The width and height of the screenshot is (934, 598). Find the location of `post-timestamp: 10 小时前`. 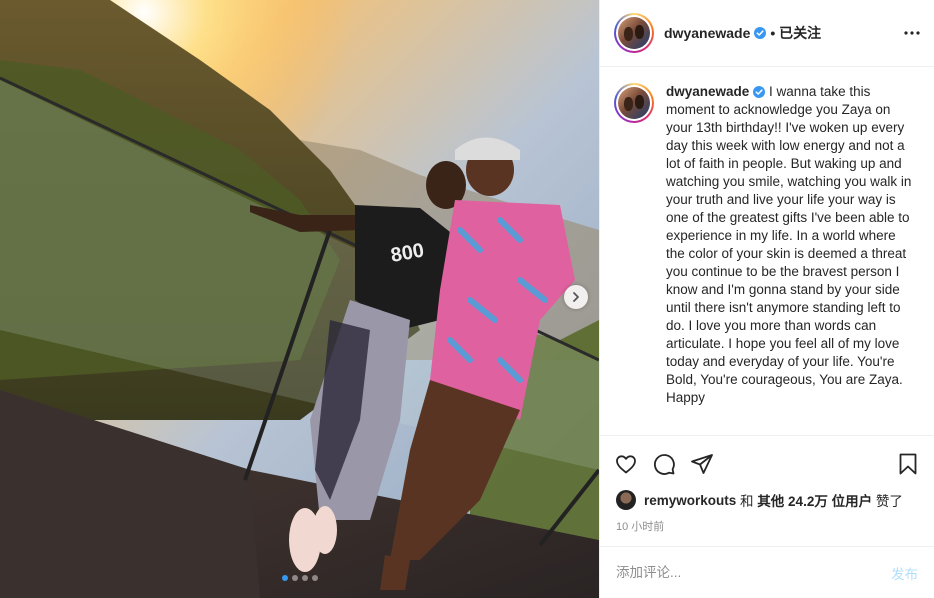

post-timestamp: 10 小时前 is located at coordinates (767, 525).